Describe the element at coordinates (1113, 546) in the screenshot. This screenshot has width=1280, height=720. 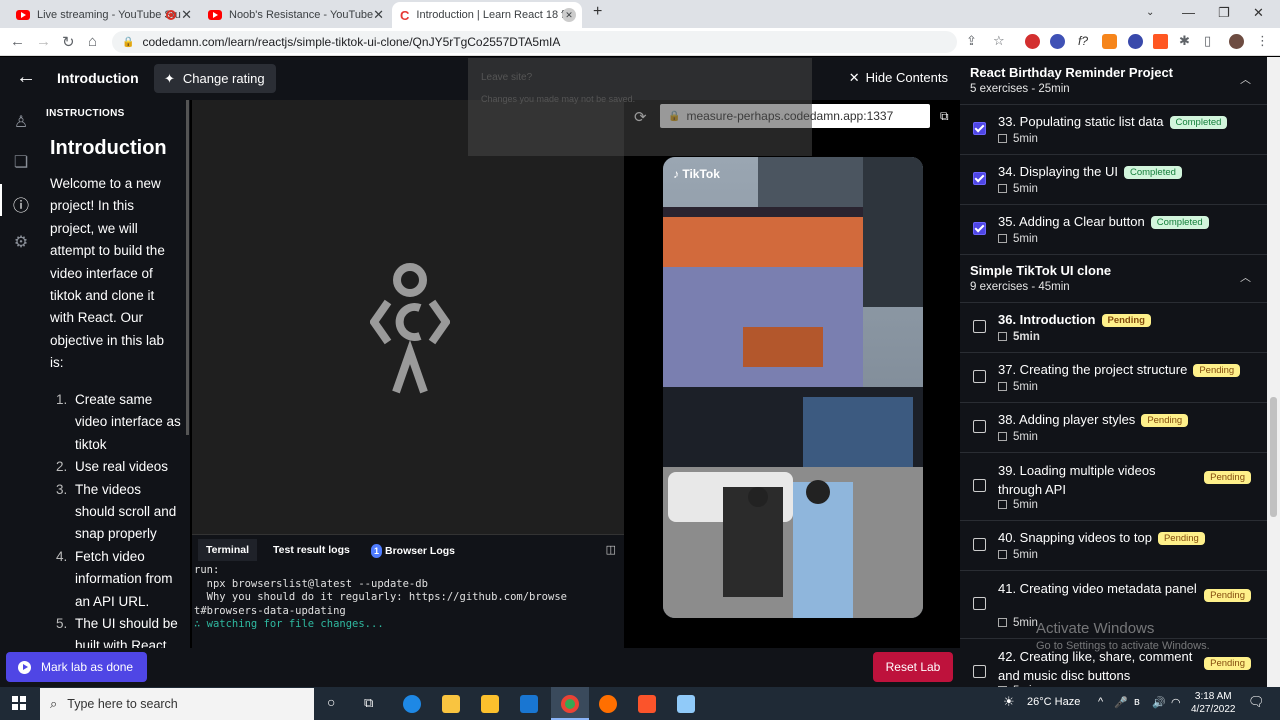
I see `lesson-row: 40. Snapping videos to top Pending 5min` at that location.